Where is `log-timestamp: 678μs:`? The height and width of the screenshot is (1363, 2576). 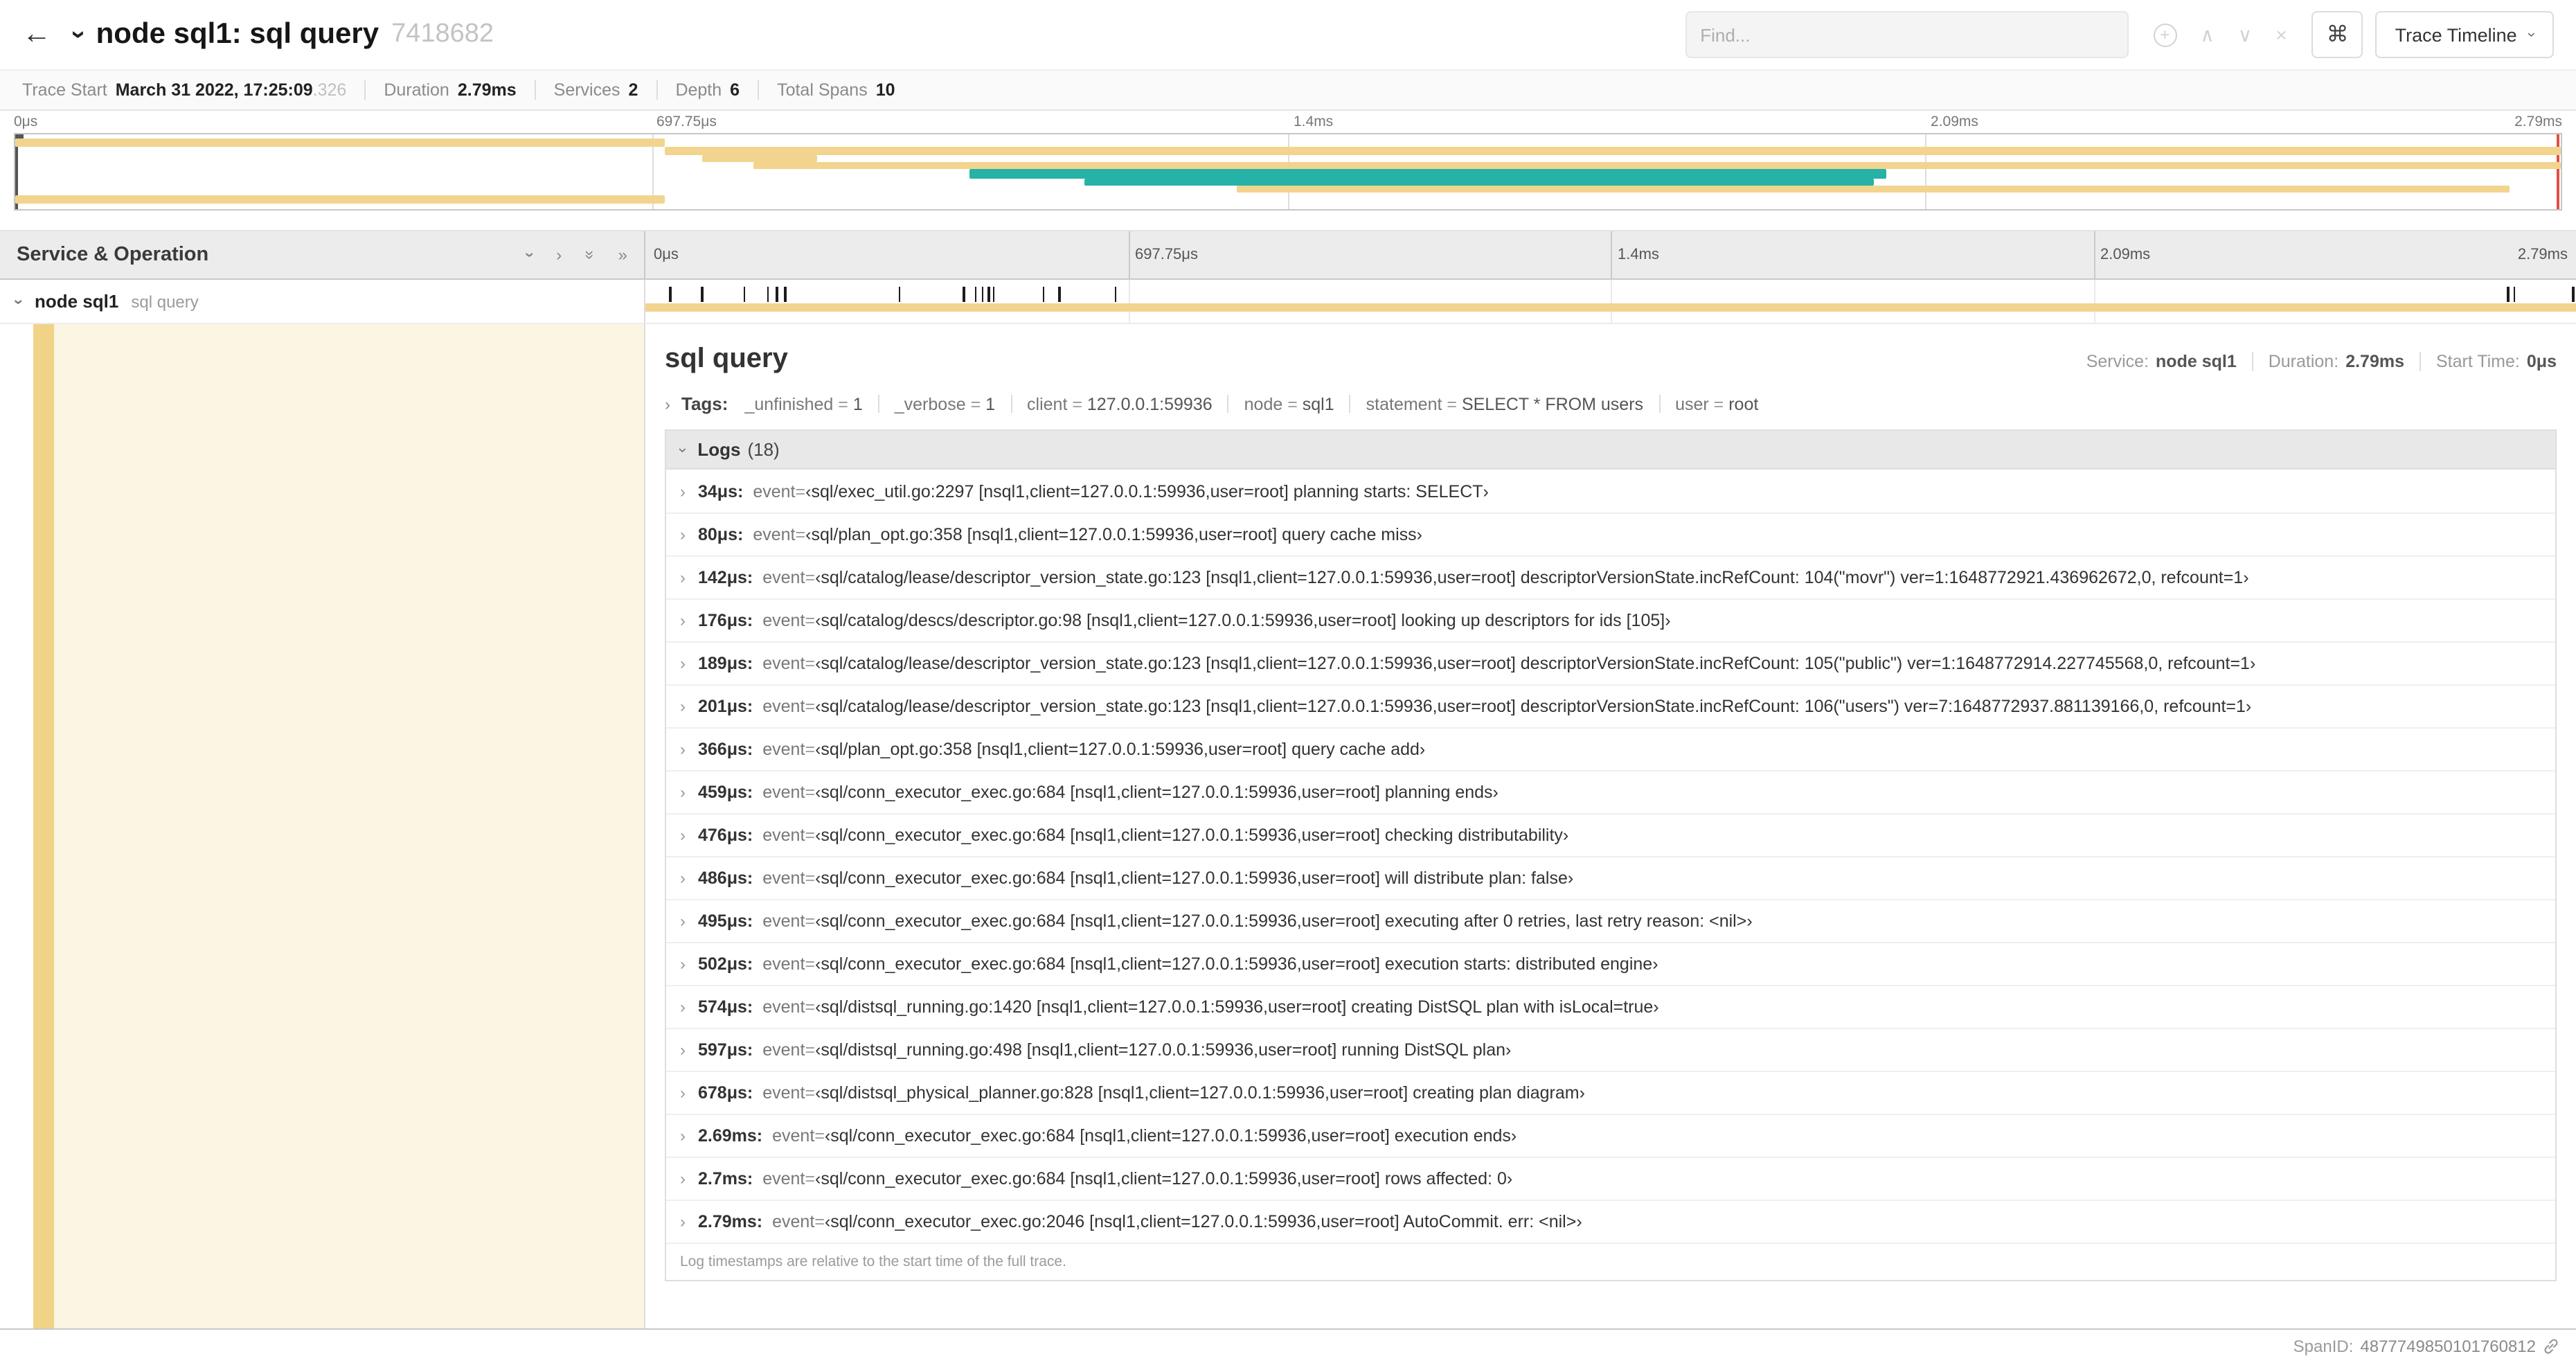 log-timestamp: 678μs: is located at coordinates (725, 1093).